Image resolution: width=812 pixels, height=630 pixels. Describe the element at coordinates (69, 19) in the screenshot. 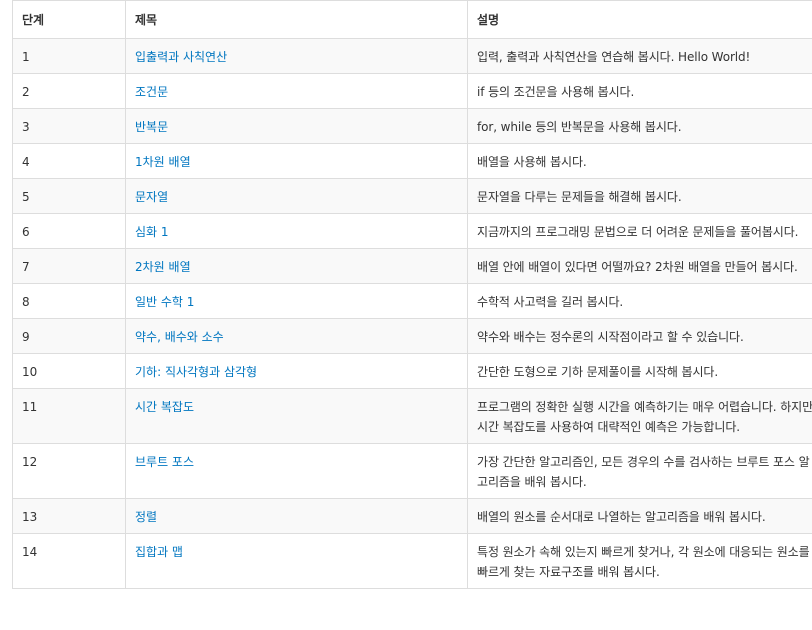

I see `header-step: 단계` at that location.